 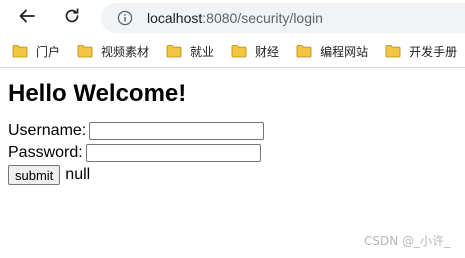 What do you see at coordinates (406, 241) in the screenshot?
I see `watermark: CSDN @_小许_` at bounding box center [406, 241].